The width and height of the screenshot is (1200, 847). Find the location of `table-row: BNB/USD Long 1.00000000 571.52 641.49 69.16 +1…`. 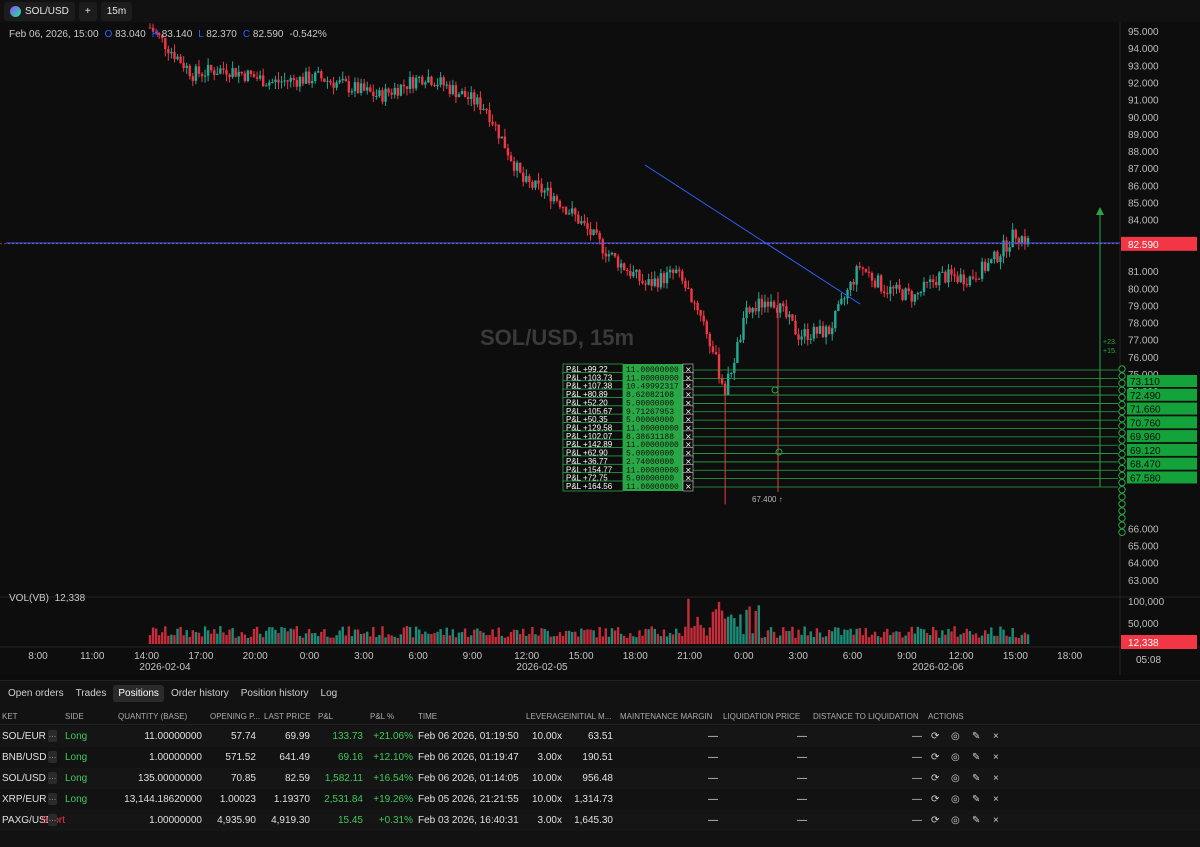

table-row: BNB/USD Long 1.00000000 571.52 641.49 69.16 +1… is located at coordinates (600, 757).